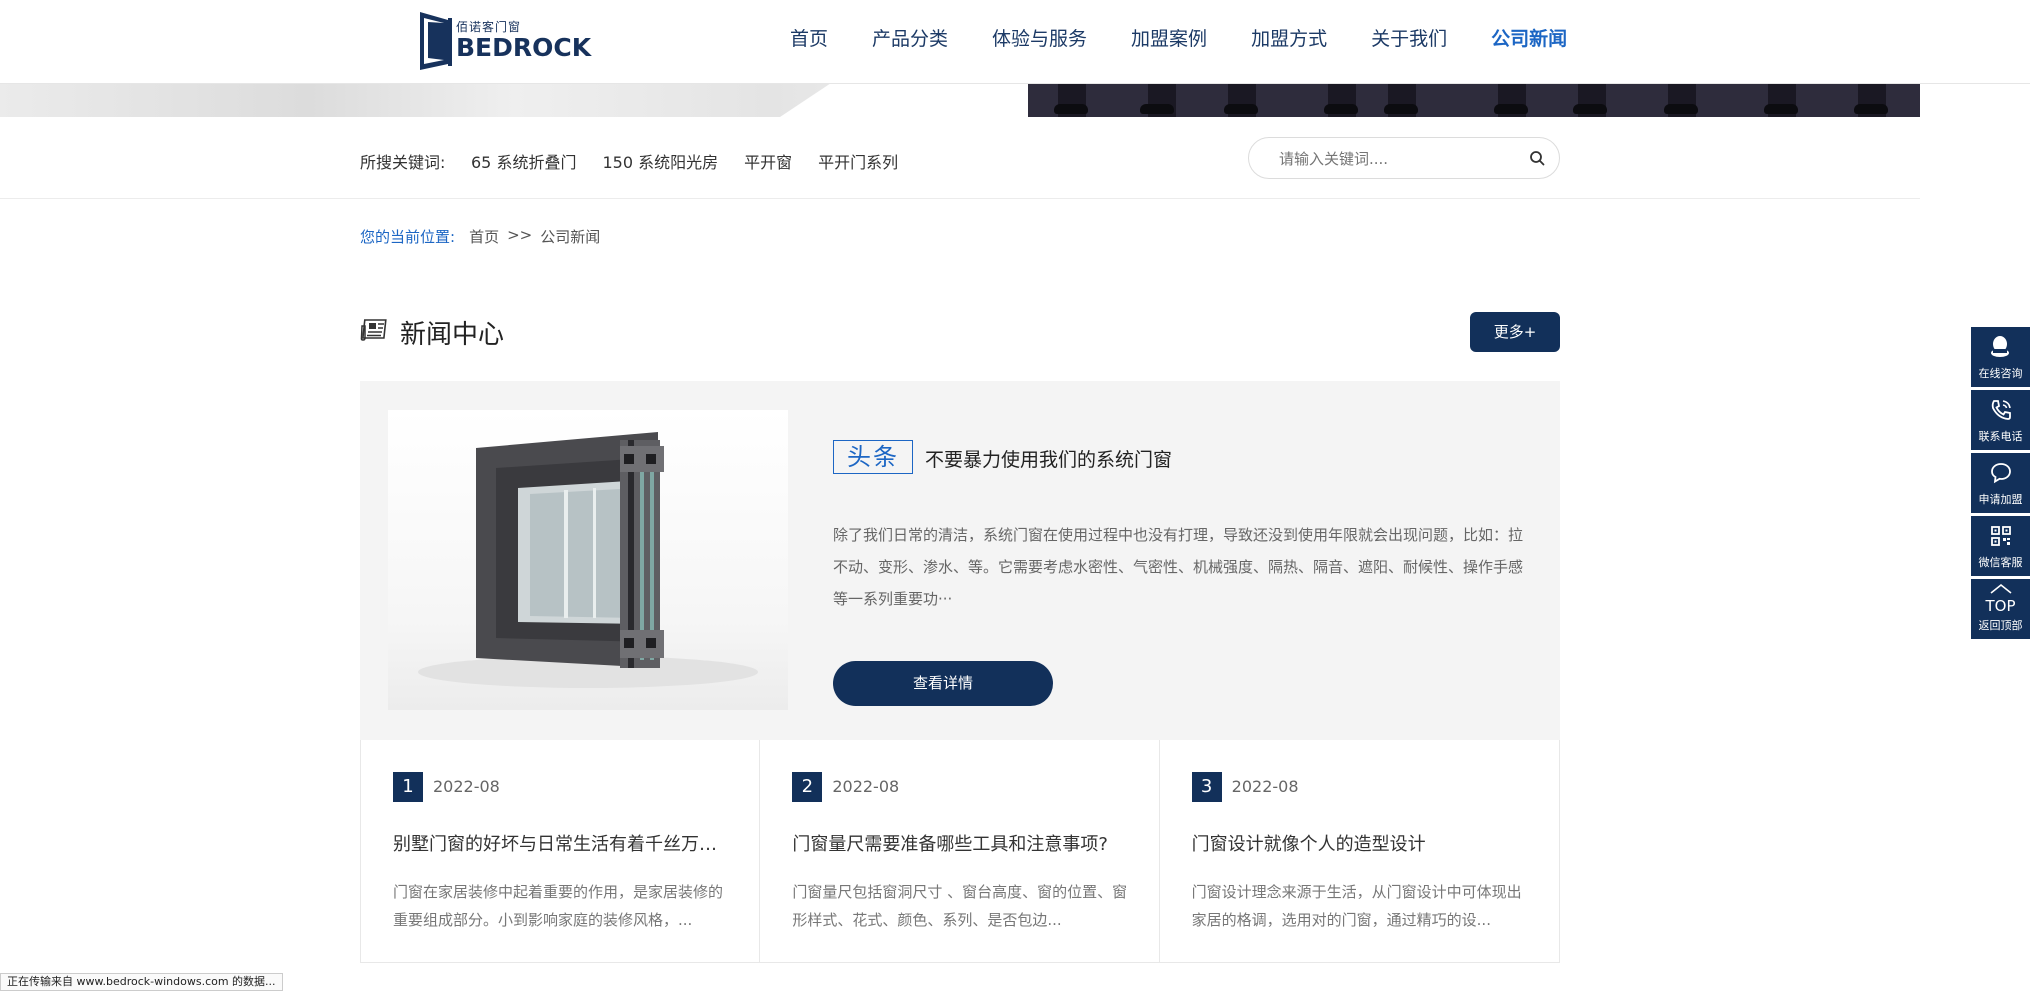 The height and width of the screenshot is (991, 2030). Describe the element at coordinates (2000, 625) in the screenshot. I see `sidebar-label: 返回顶部` at that location.